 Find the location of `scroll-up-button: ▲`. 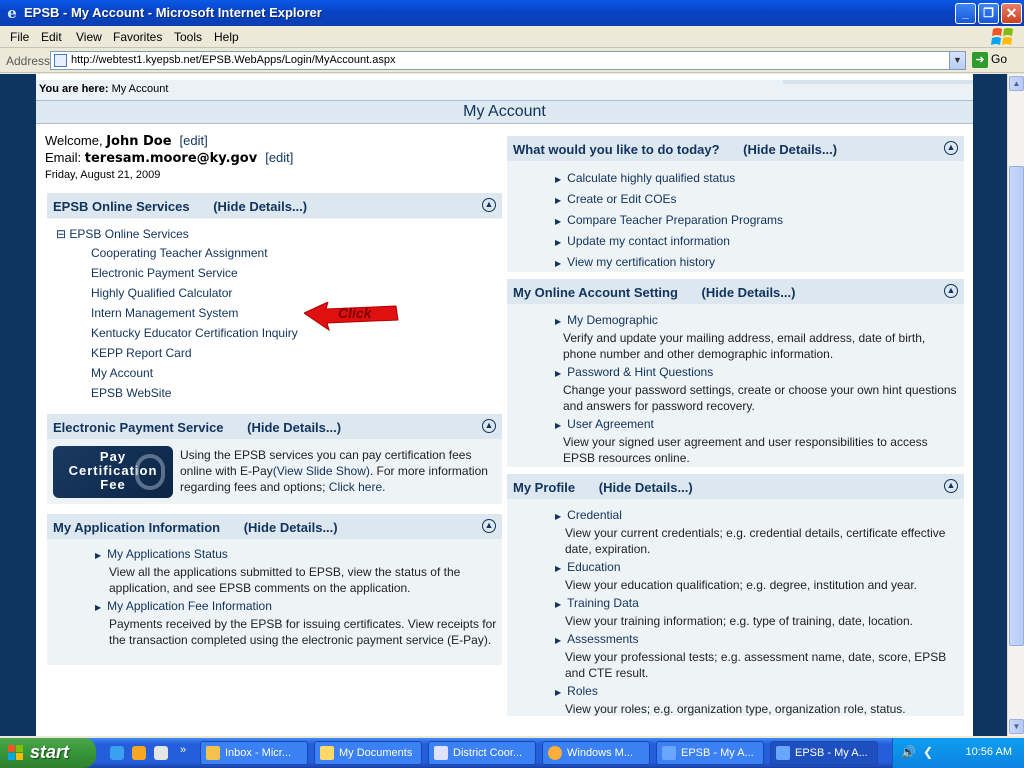

scroll-up-button: ▲ is located at coordinates (1016, 83).